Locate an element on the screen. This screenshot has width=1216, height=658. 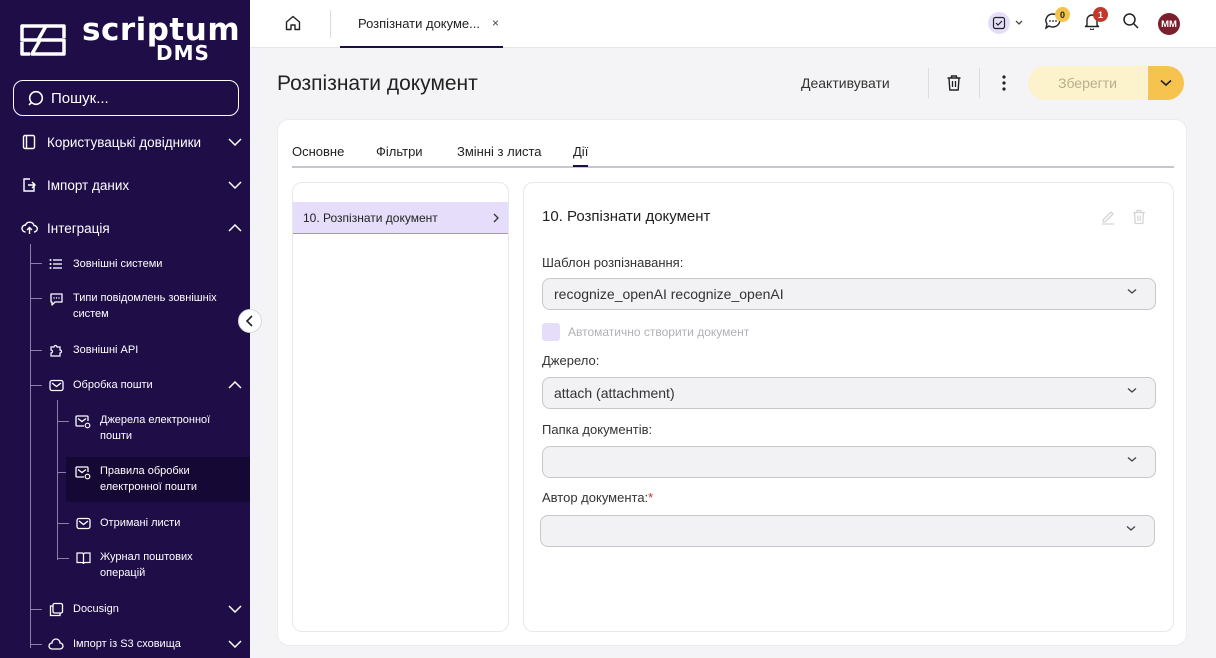
template-select: recognize_openAI recognize_openAI is located at coordinates (849, 294).